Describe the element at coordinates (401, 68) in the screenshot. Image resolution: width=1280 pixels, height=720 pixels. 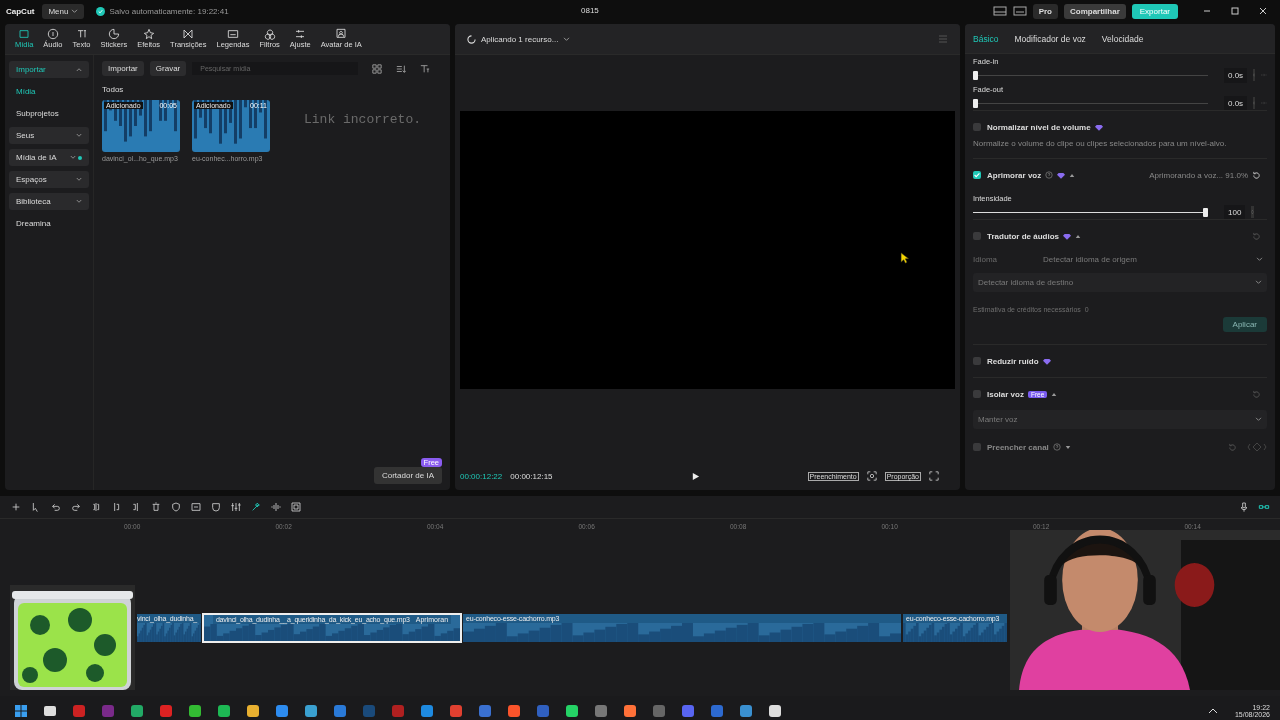
I see `sort-icon` at that location.